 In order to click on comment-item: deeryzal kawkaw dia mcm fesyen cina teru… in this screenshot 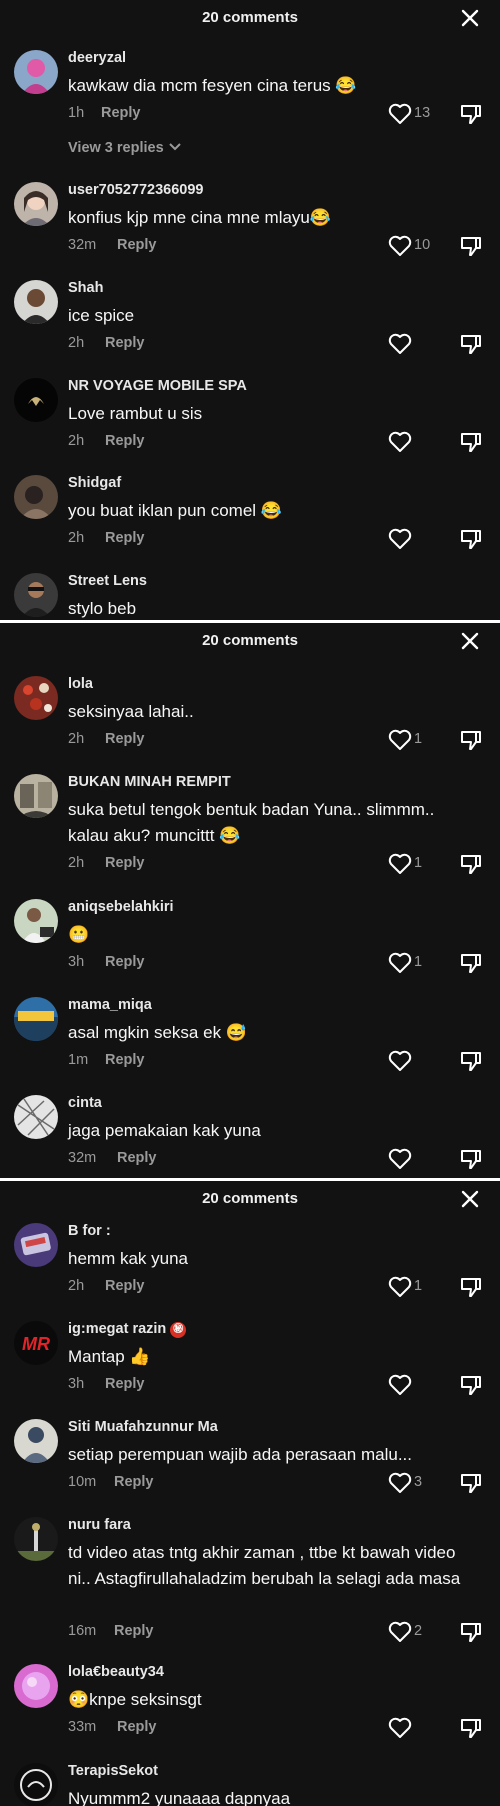, I will do `click(250, 105)`.